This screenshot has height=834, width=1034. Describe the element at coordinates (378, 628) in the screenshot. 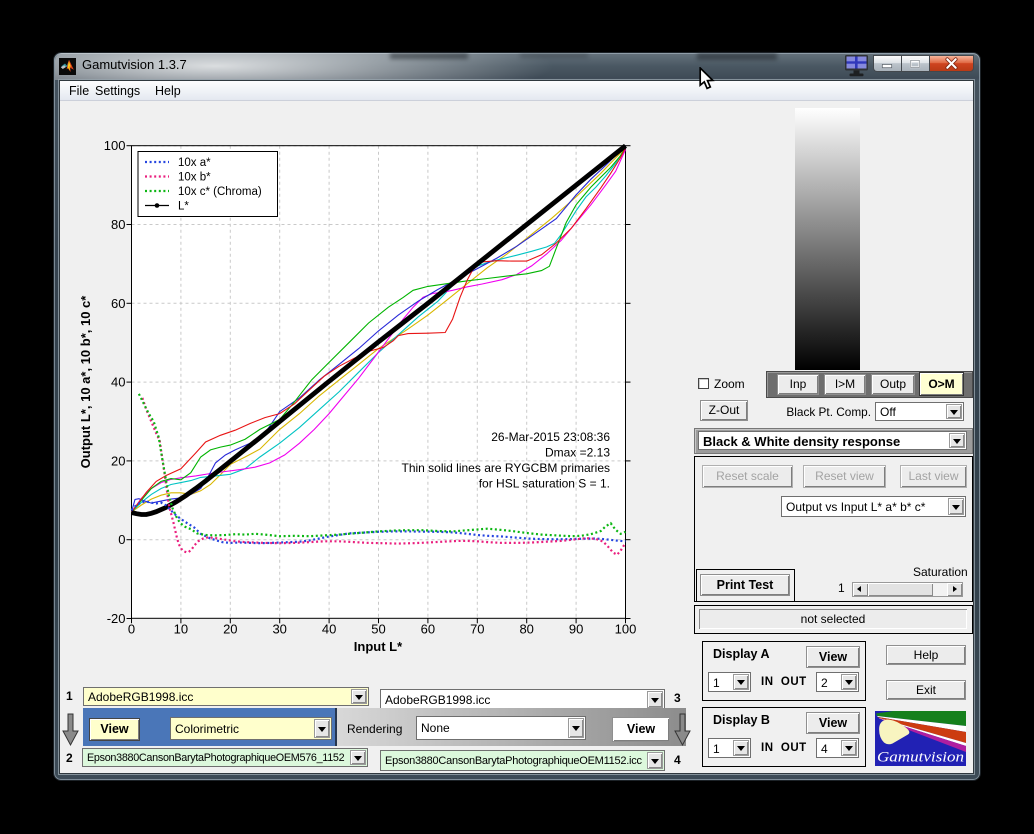

I see `svg-text: 50` at that location.